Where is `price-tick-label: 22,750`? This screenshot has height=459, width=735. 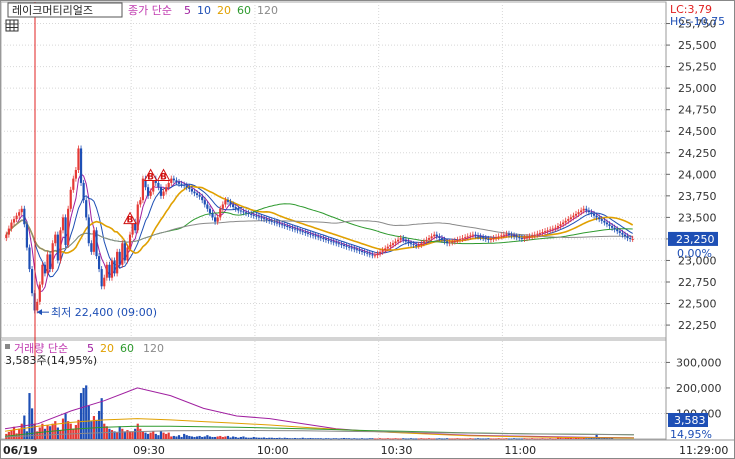
price-tick-label: 22,750 is located at coordinates (697, 282).